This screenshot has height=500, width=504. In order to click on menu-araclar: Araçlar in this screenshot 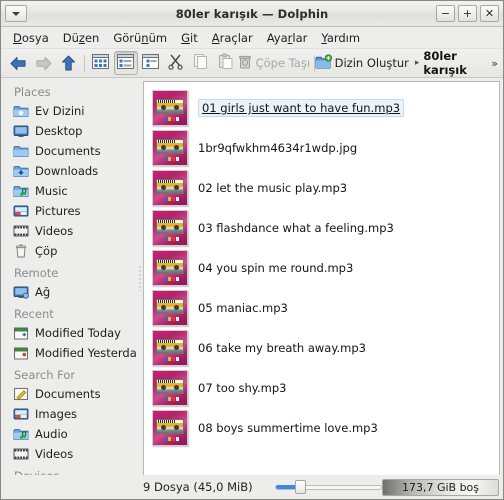, I will do `click(232, 38)`.